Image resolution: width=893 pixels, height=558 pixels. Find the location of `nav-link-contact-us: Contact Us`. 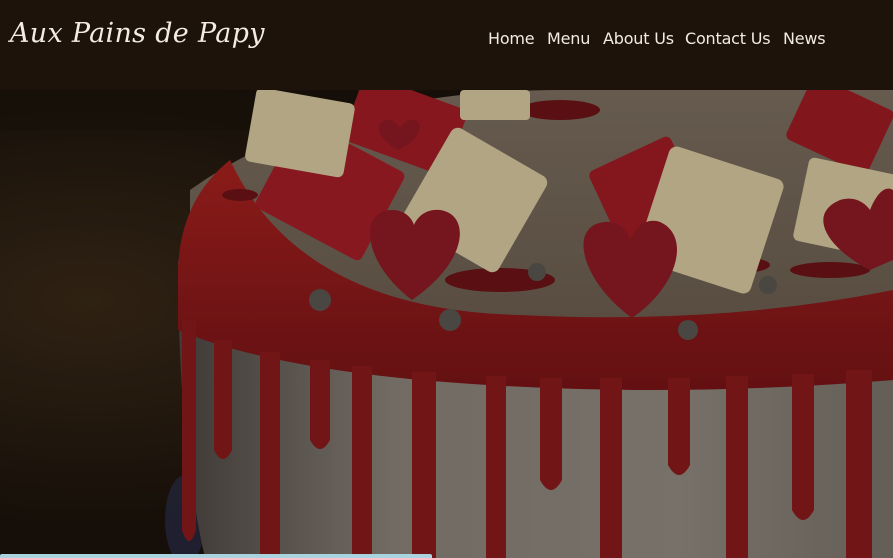

nav-link-contact-us: Contact Us is located at coordinates (728, 38).